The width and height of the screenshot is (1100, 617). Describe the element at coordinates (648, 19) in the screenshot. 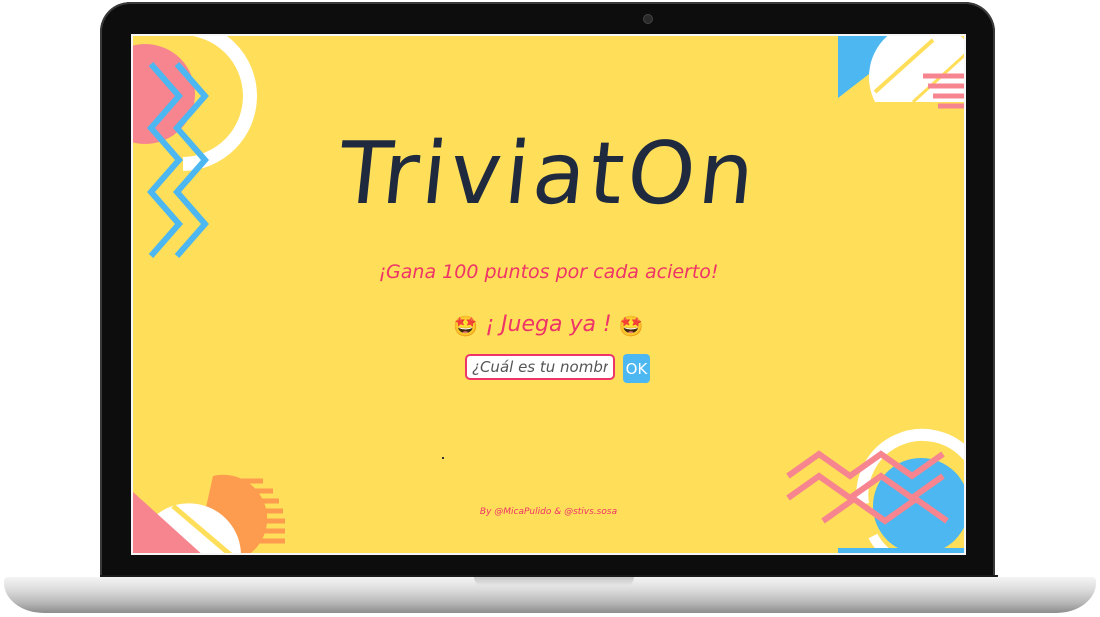

I see `camera-icon` at that location.